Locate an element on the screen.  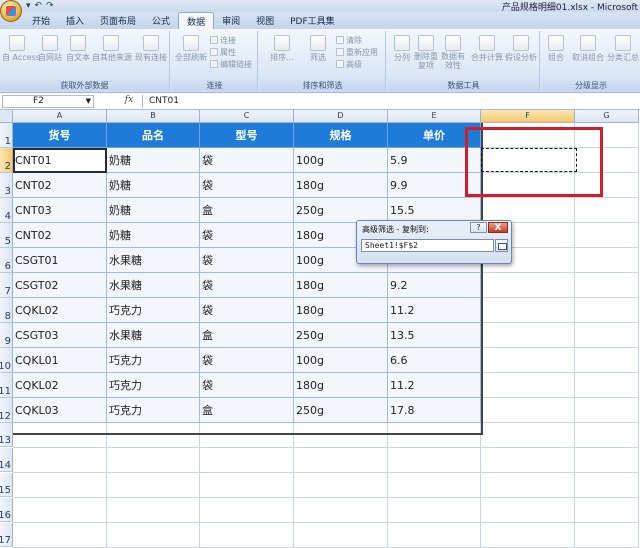
tab-view: 视图 is located at coordinates (265, 20).